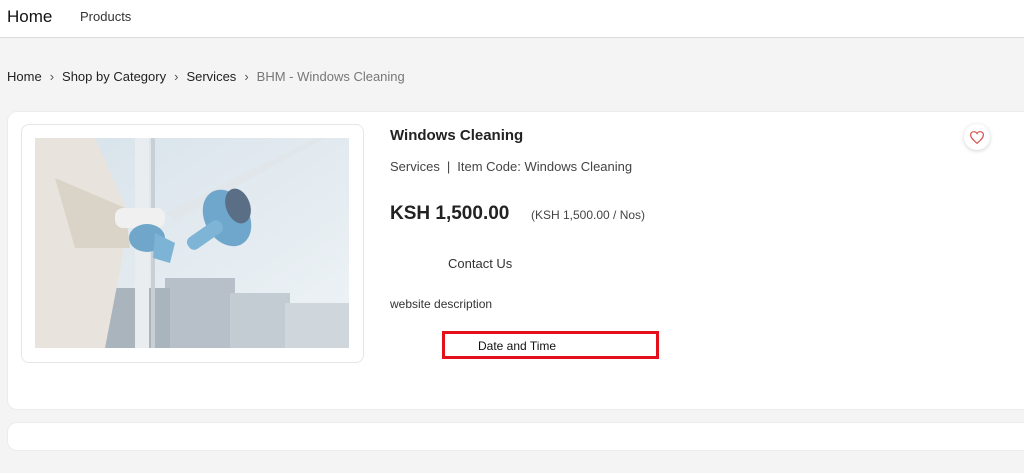 This screenshot has width=1024, height=473. I want to click on breadcrumb-current: BHM - Windows Cleaning, so click(330, 76).